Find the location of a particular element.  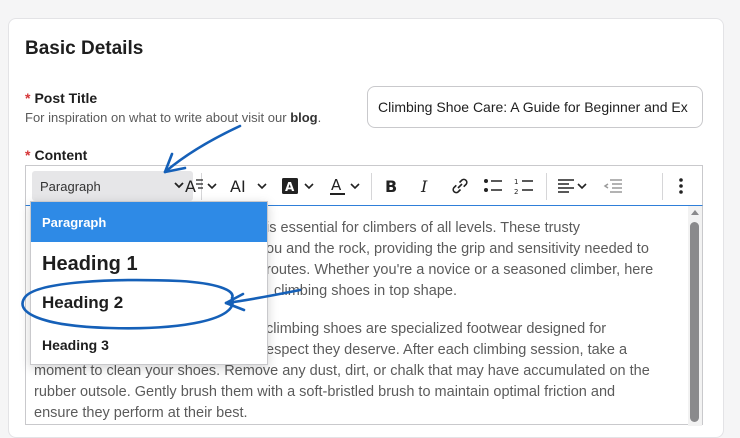

section-title: Basic Details is located at coordinates (84, 48).